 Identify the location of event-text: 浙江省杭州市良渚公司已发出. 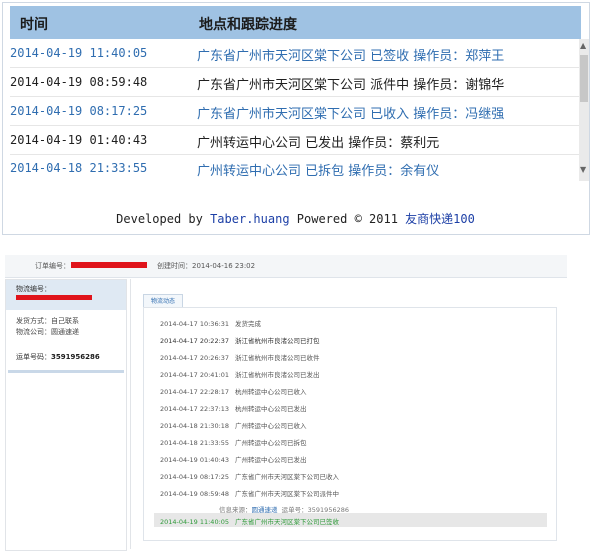
(277, 375).